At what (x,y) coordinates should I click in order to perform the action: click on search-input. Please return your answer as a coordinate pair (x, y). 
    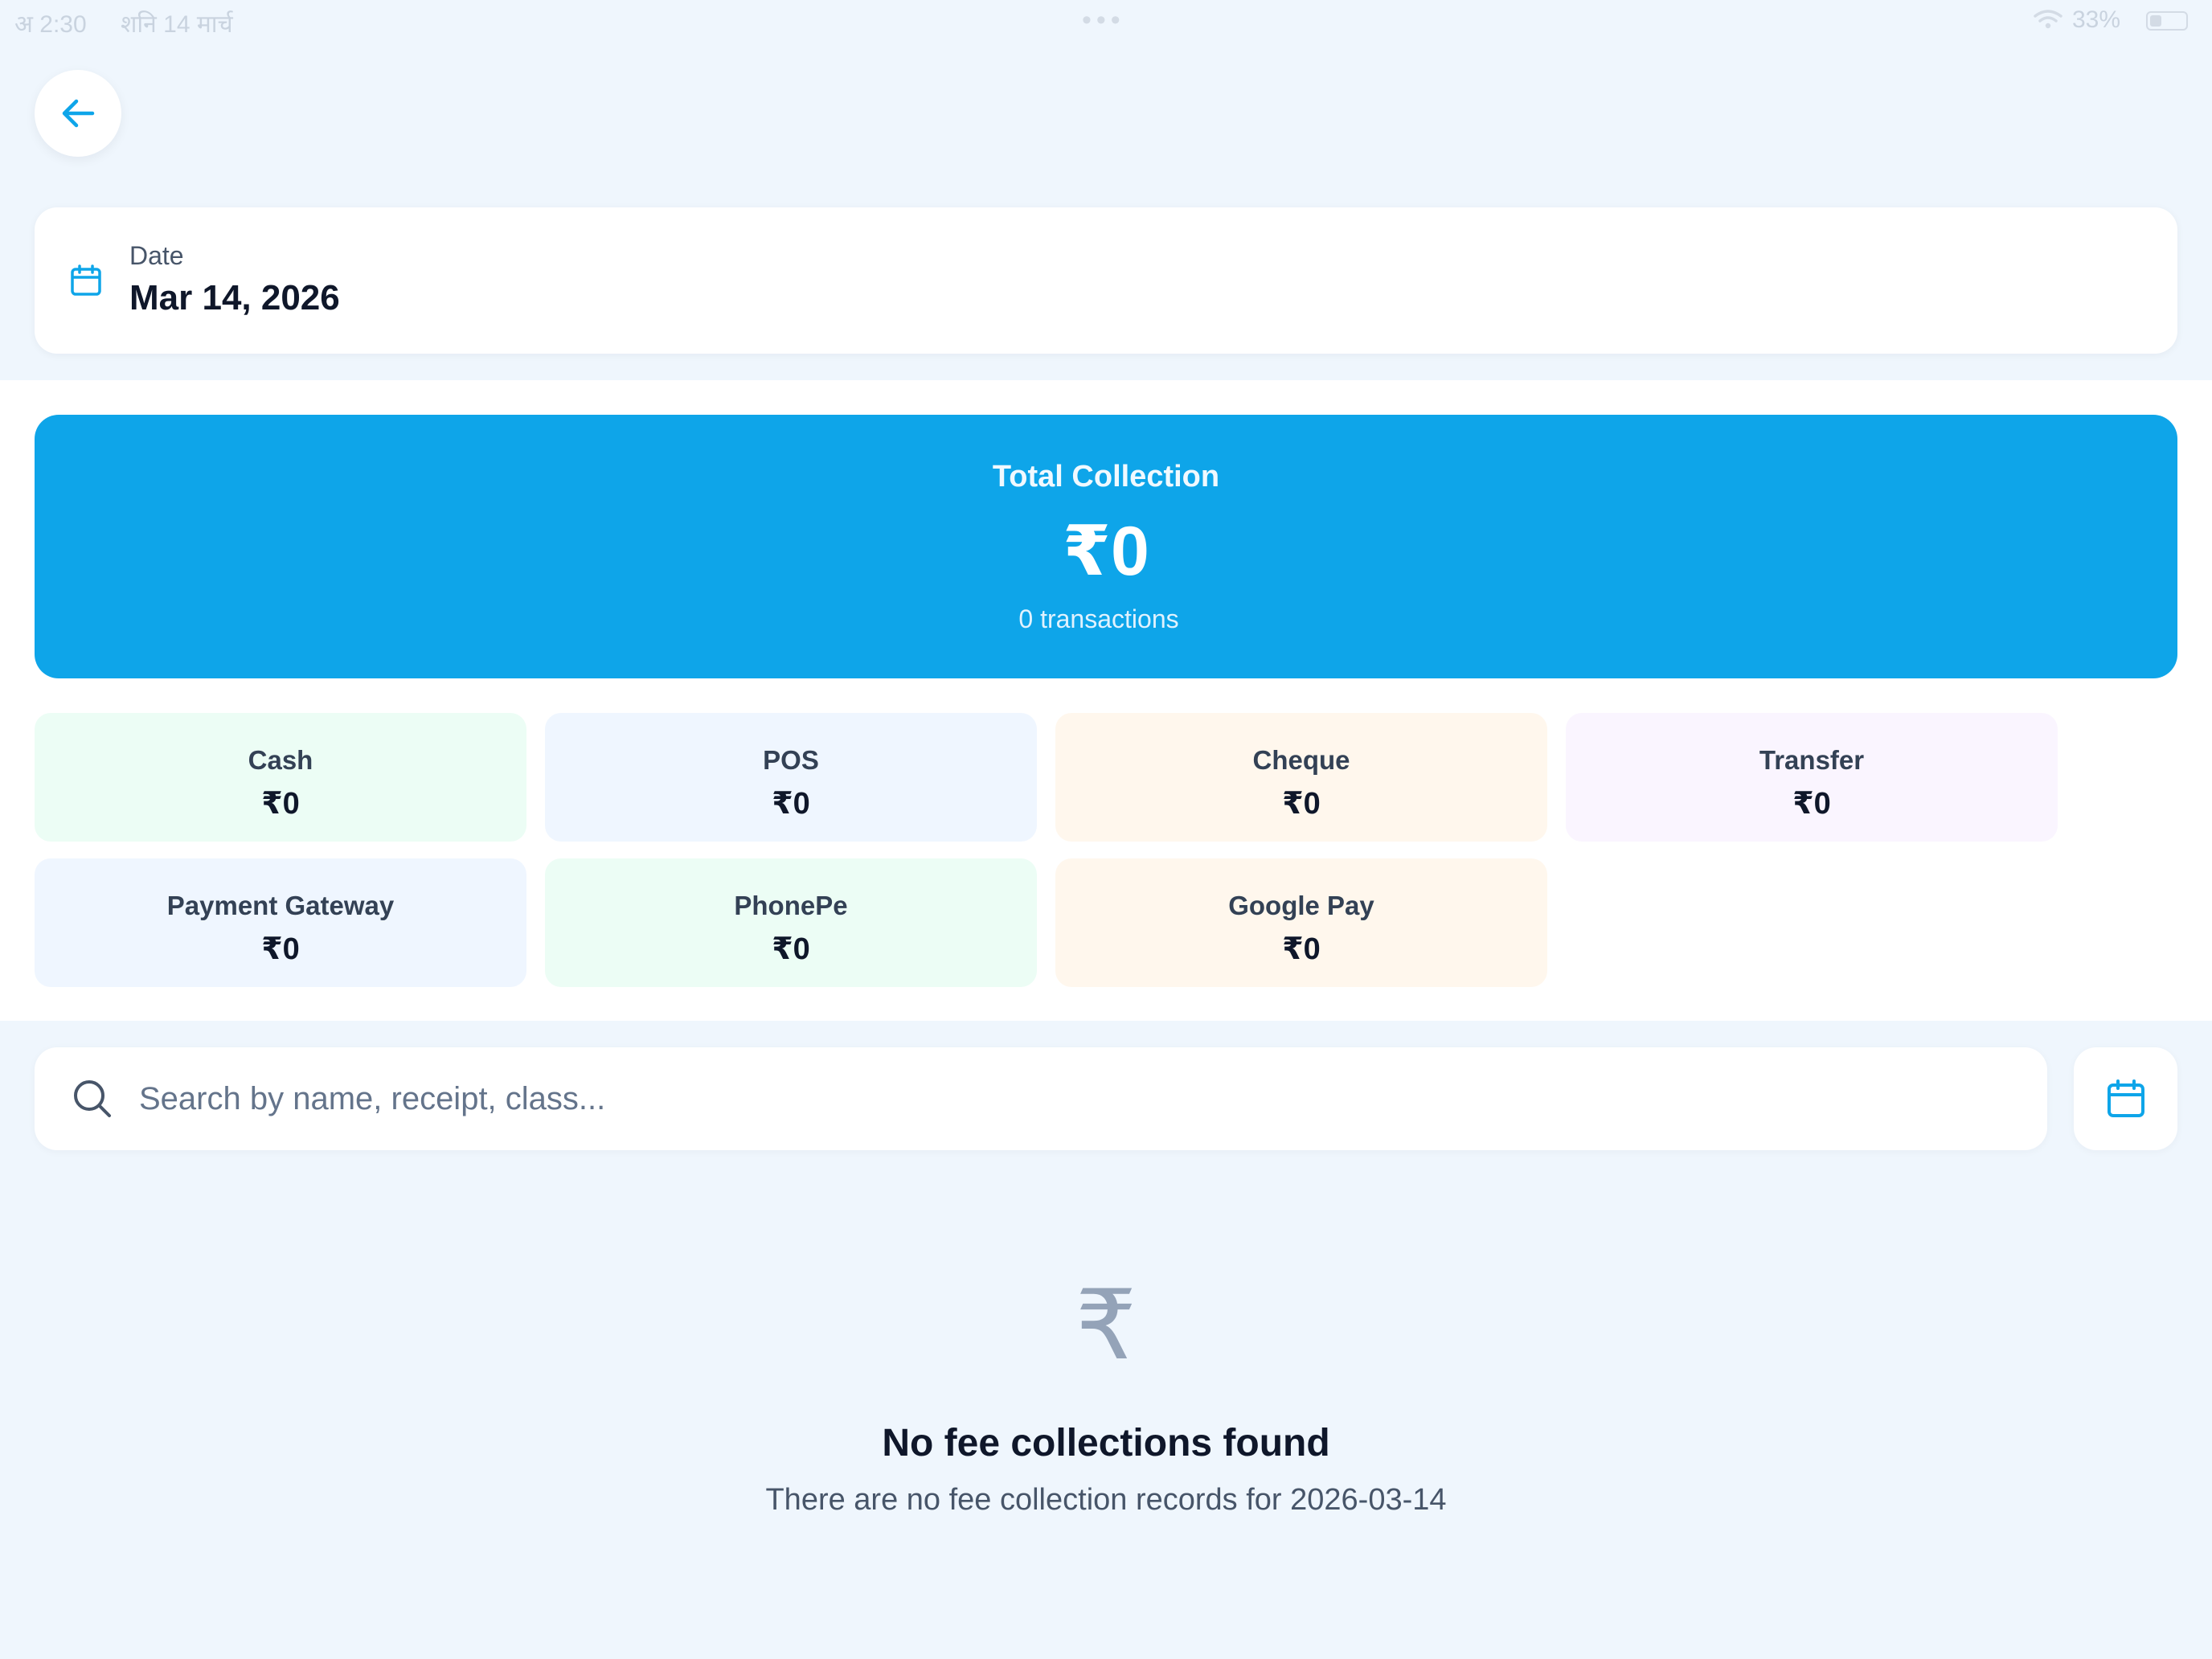
    Looking at the image, I should click on (1061, 1099).